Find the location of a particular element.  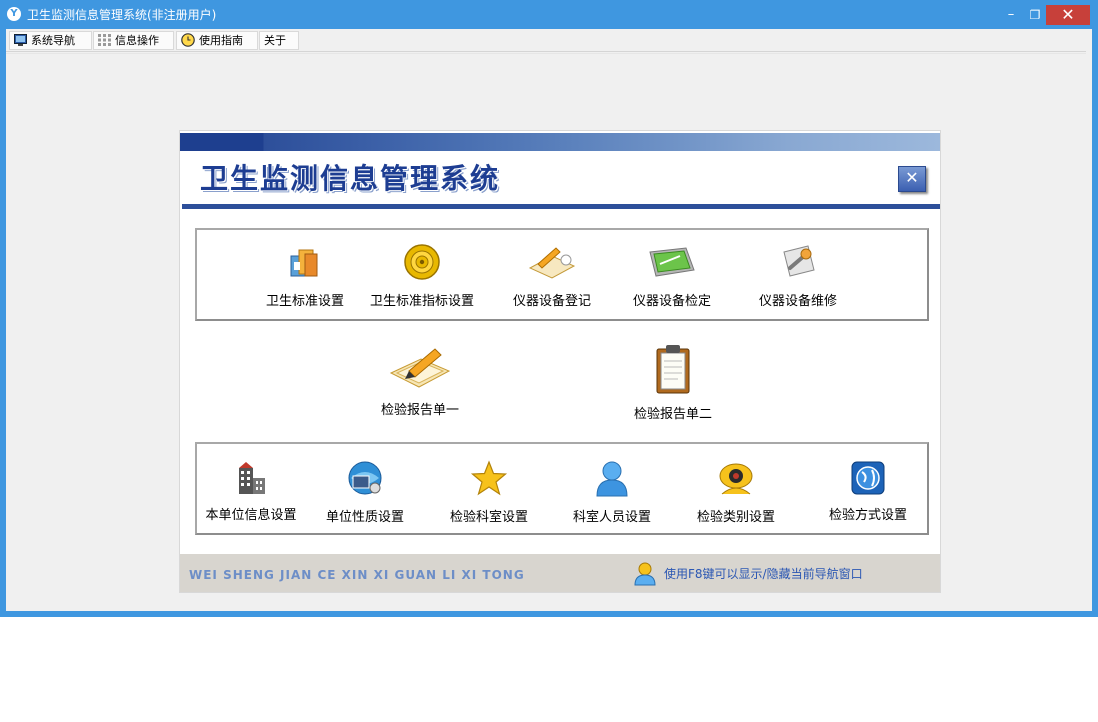

system-logo: 卫生监测信息管理系统 is located at coordinates (350, 178).